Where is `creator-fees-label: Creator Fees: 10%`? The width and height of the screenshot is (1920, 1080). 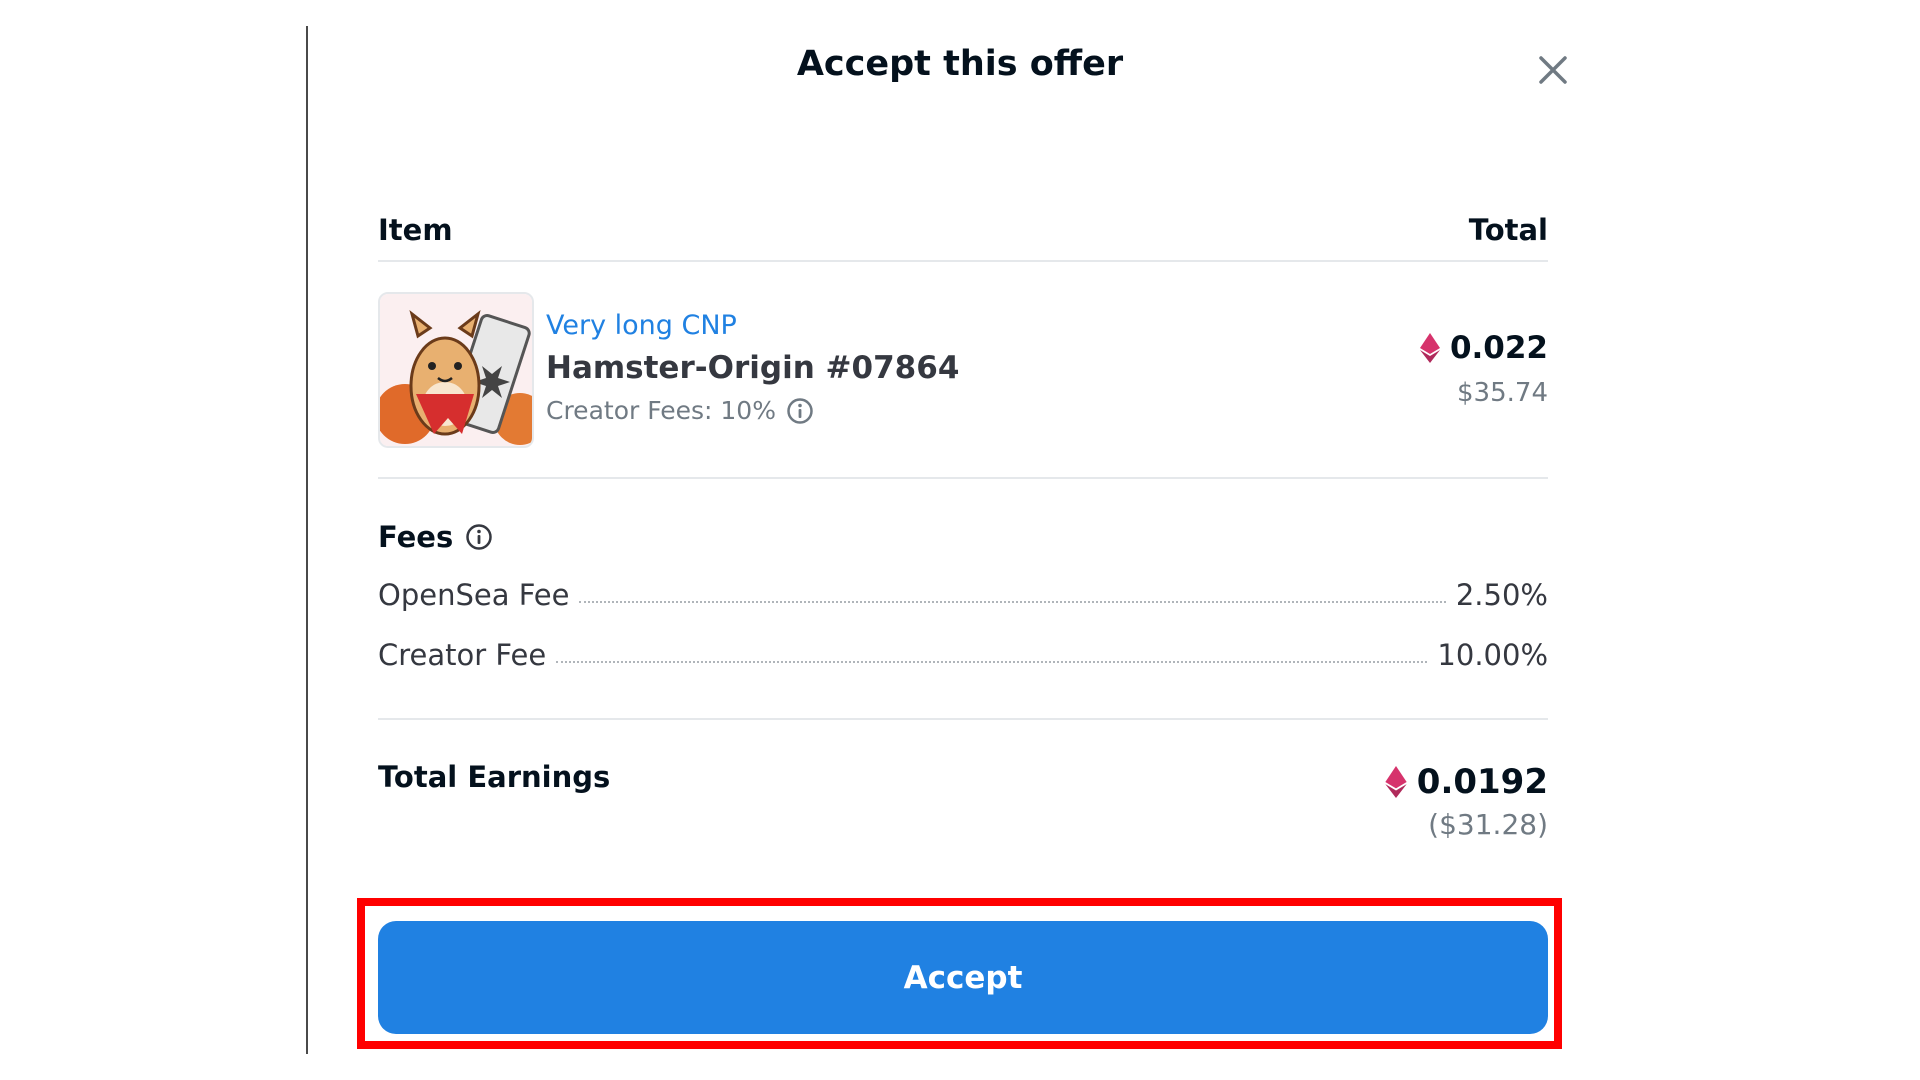
creator-fees-label: Creator Fees: 10% is located at coordinates (661, 410).